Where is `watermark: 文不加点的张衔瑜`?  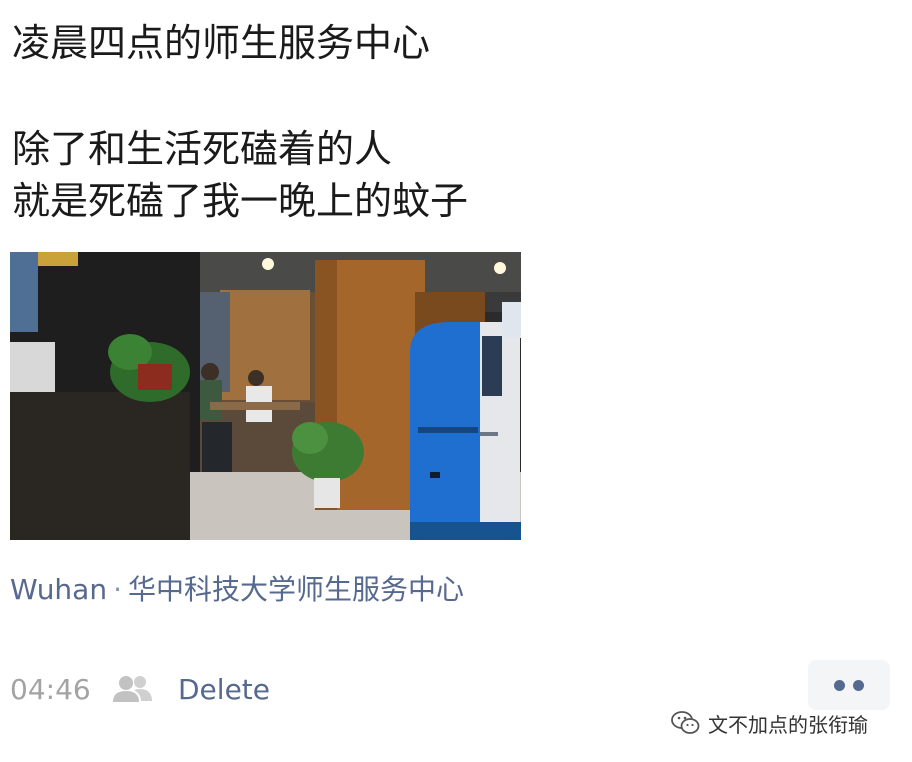
watermark: 文不加点的张衔瑜 is located at coordinates (769, 723).